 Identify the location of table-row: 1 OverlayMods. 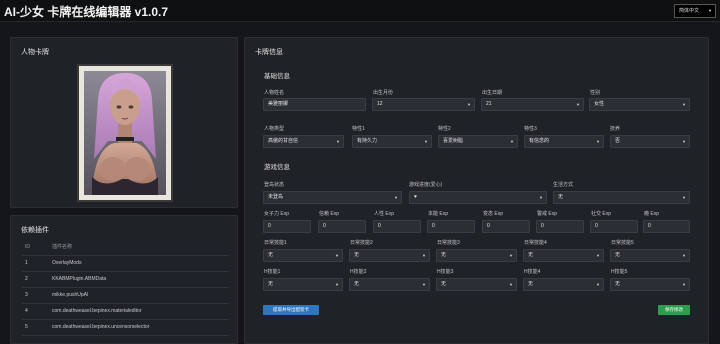
(125, 263).